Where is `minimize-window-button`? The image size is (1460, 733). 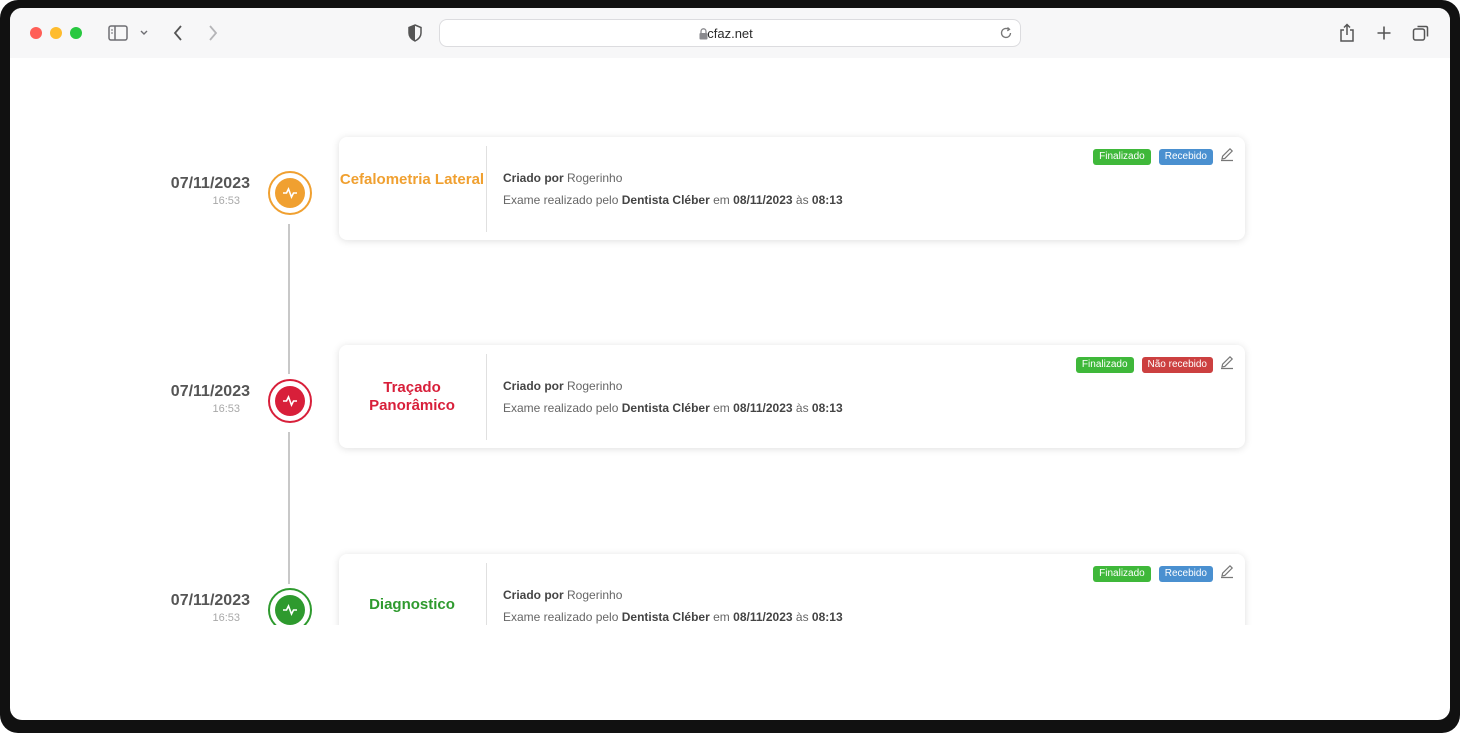
minimize-window-button is located at coordinates (56, 33).